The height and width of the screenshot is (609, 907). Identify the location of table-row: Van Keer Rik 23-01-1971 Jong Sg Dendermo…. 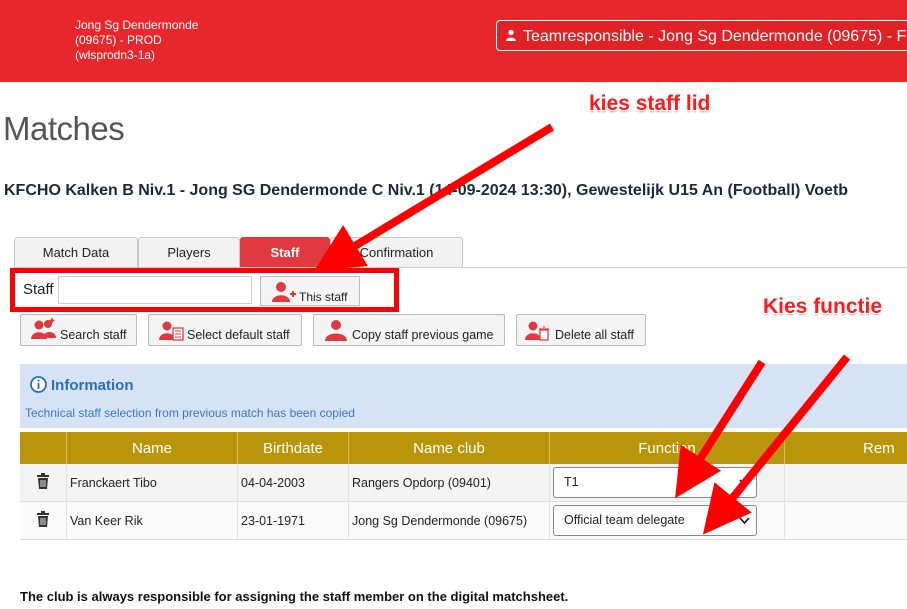
(463, 520).